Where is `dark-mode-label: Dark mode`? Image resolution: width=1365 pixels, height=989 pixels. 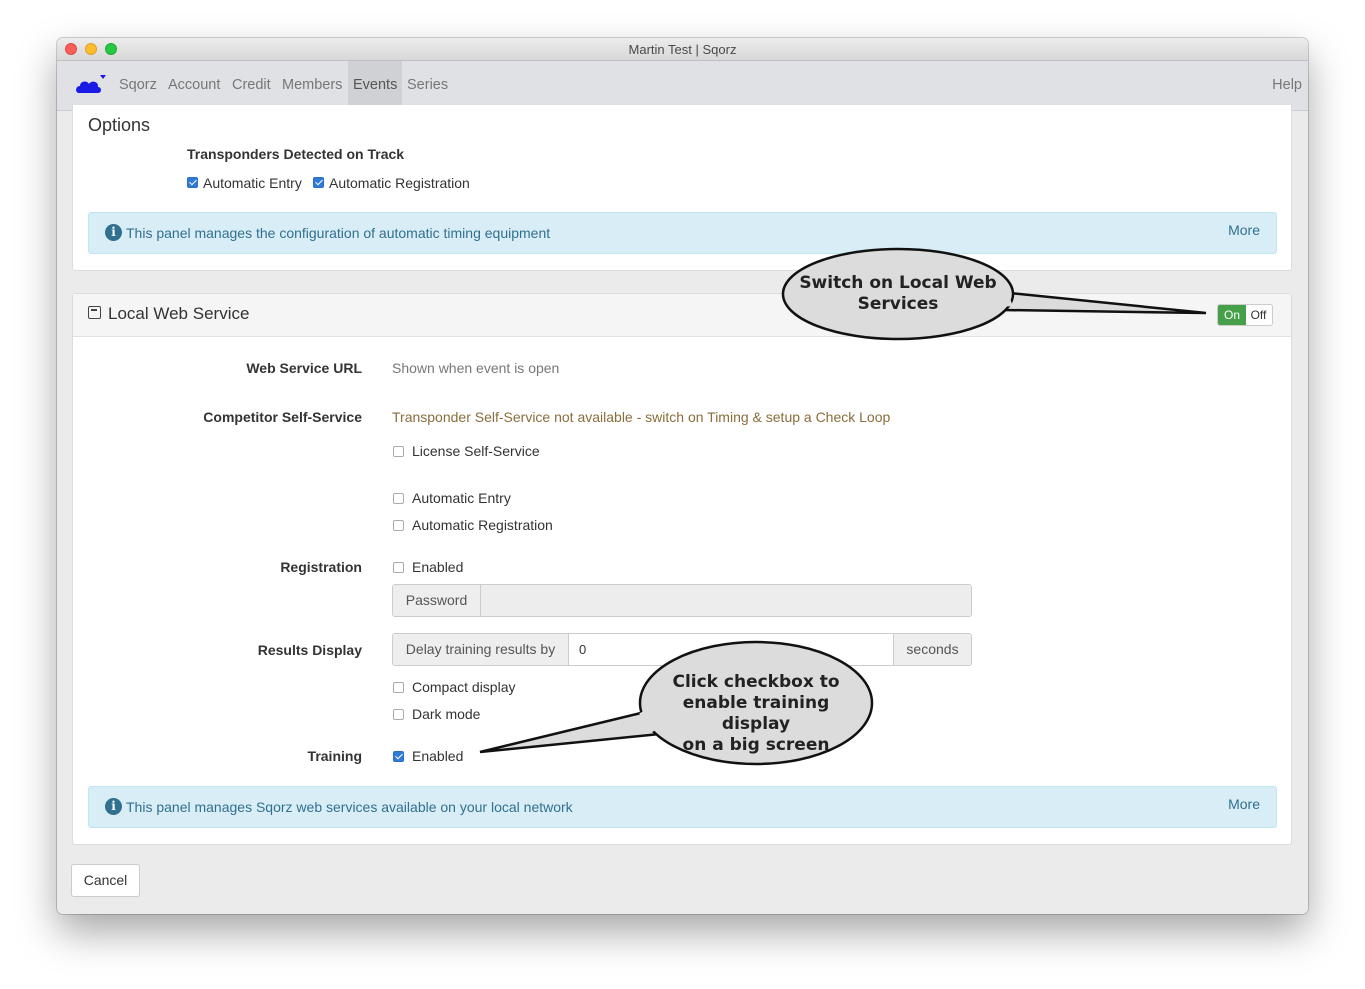 dark-mode-label: Dark mode is located at coordinates (446, 714).